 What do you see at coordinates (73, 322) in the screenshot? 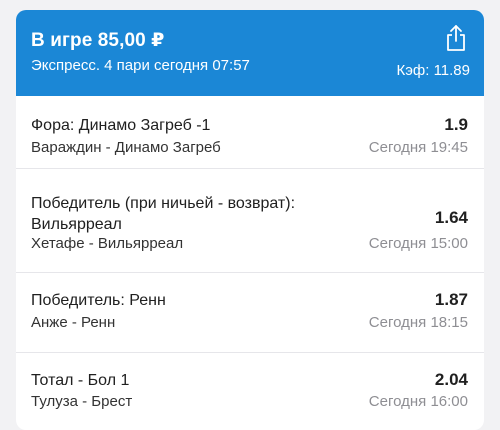
I see `bet-match: Анже - Ренн` at bounding box center [73, 322].